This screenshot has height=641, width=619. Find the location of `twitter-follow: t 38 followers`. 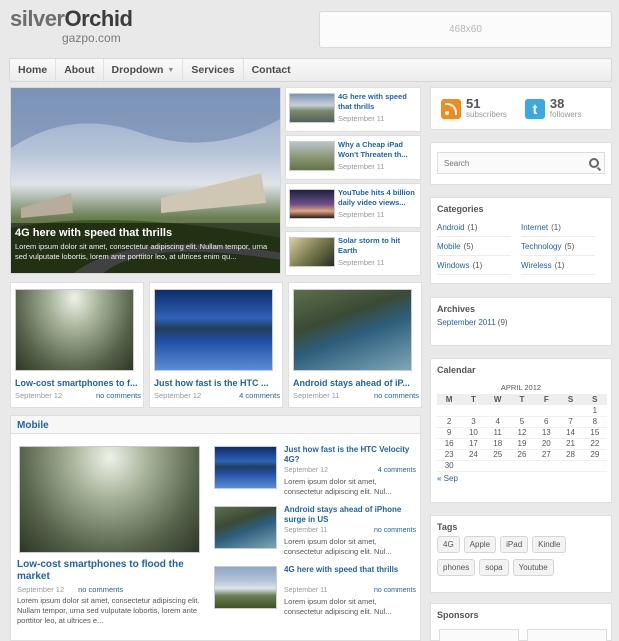

twitter-follow: t 38 followers is located at coordinates (553, 108).